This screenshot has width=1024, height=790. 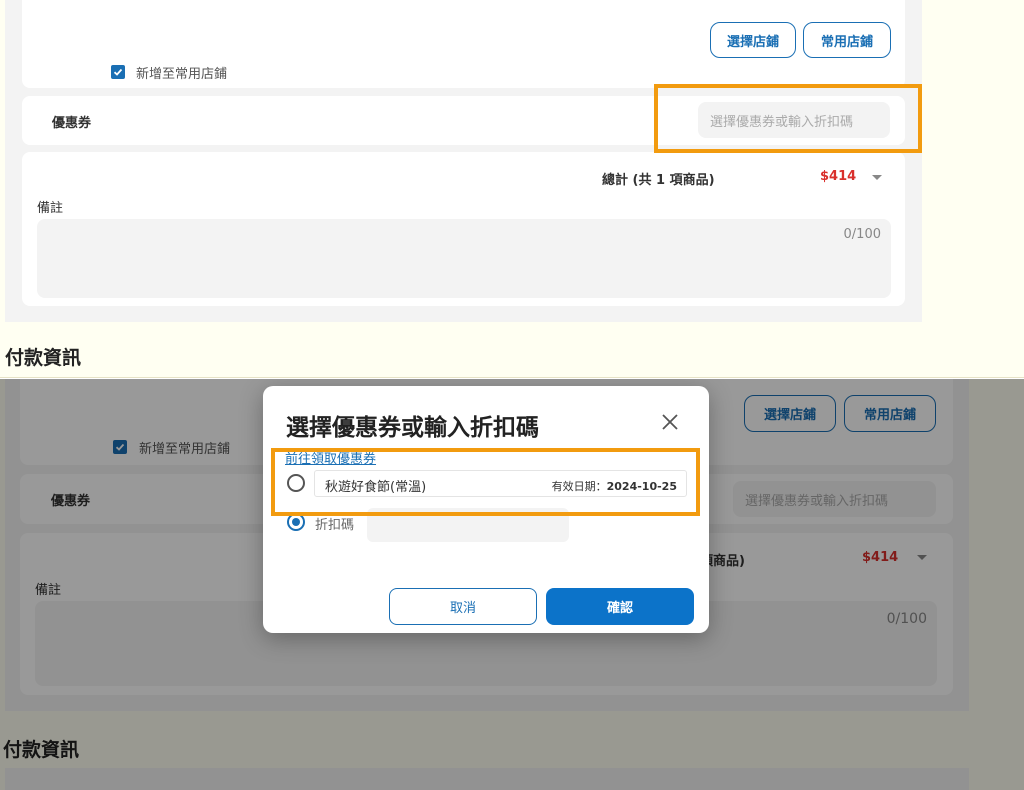 What do you see at coordinates (838, 176) in the screenshot?
I see `total-price: $414` at bounding box center [838, 176].